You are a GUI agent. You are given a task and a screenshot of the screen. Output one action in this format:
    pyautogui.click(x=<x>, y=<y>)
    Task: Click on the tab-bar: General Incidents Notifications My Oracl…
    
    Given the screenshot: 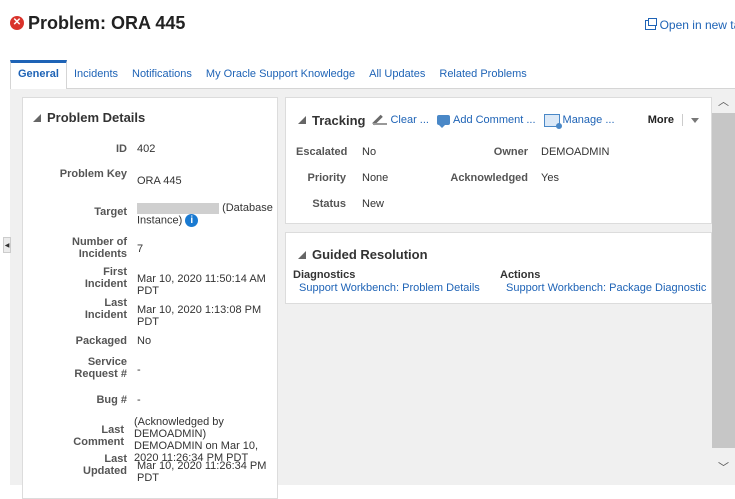 What is the action you would take?
    pyautogui.click(x=372, y=73)
    